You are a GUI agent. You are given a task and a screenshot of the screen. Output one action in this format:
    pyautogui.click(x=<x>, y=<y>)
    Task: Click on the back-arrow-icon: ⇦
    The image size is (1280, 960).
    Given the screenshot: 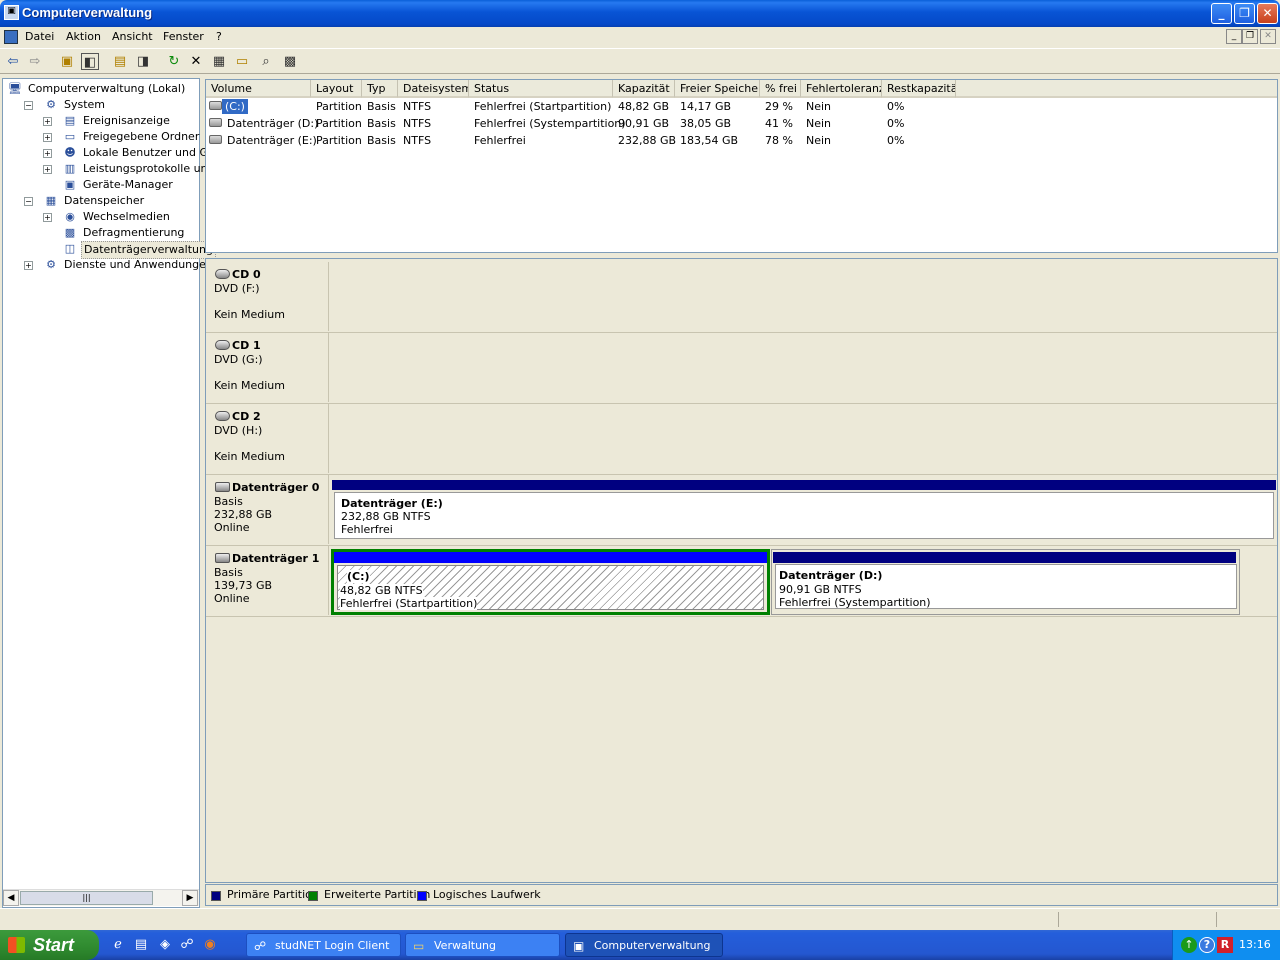 What is the action you would take?
    pyautogui.click(x=13, y=61)
    